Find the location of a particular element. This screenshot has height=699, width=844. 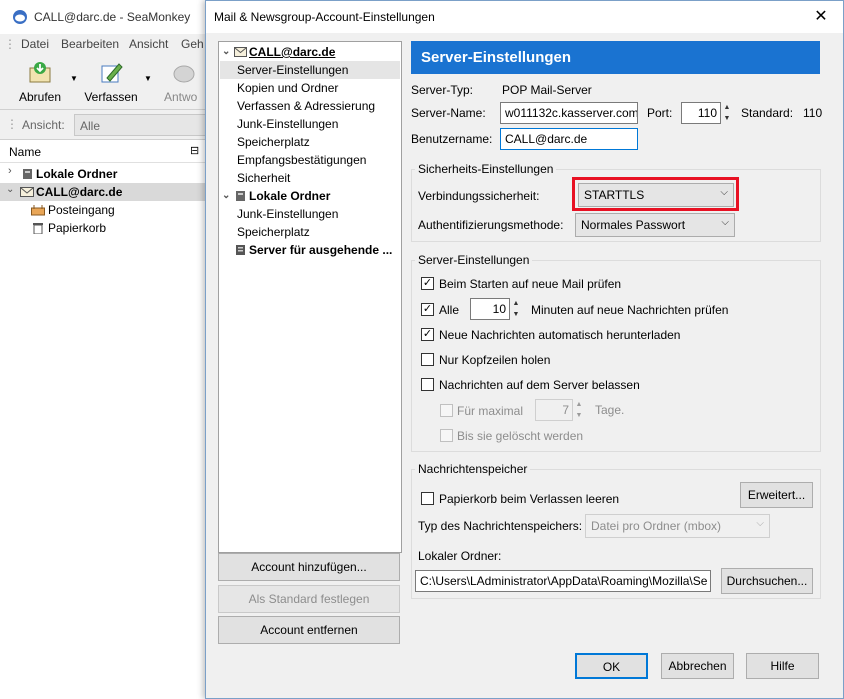

seamonkey-icon is located at coordinates (20, 17).